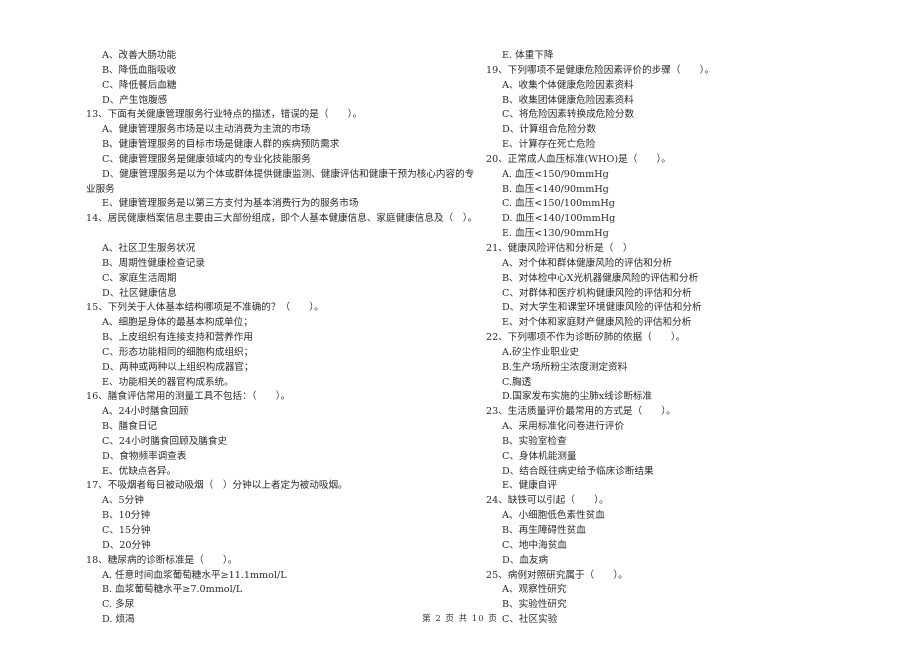  I want to click on option-line: B、对体检中心X光机器健康风险的评估和分析, so click(600, 278).